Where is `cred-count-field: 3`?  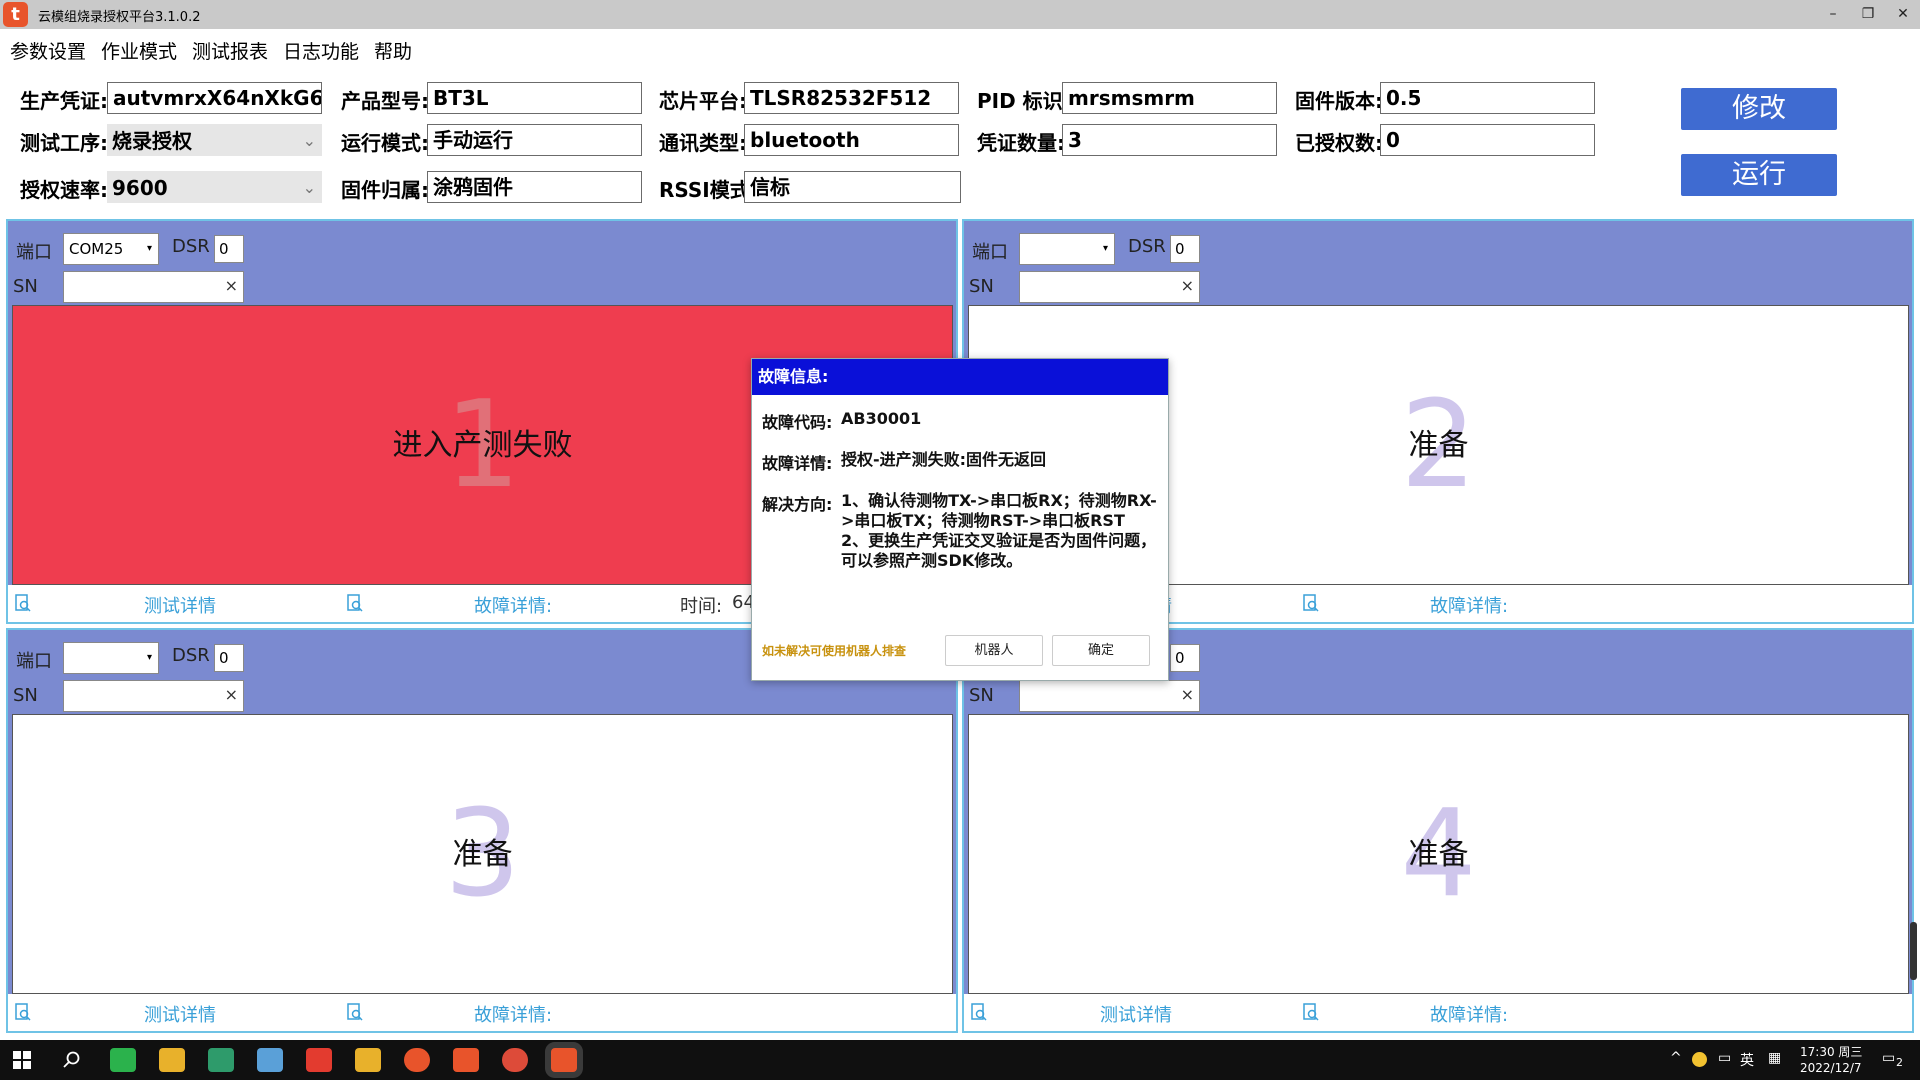
cred-count-field: 3 is located at coordinates (1169, 140).